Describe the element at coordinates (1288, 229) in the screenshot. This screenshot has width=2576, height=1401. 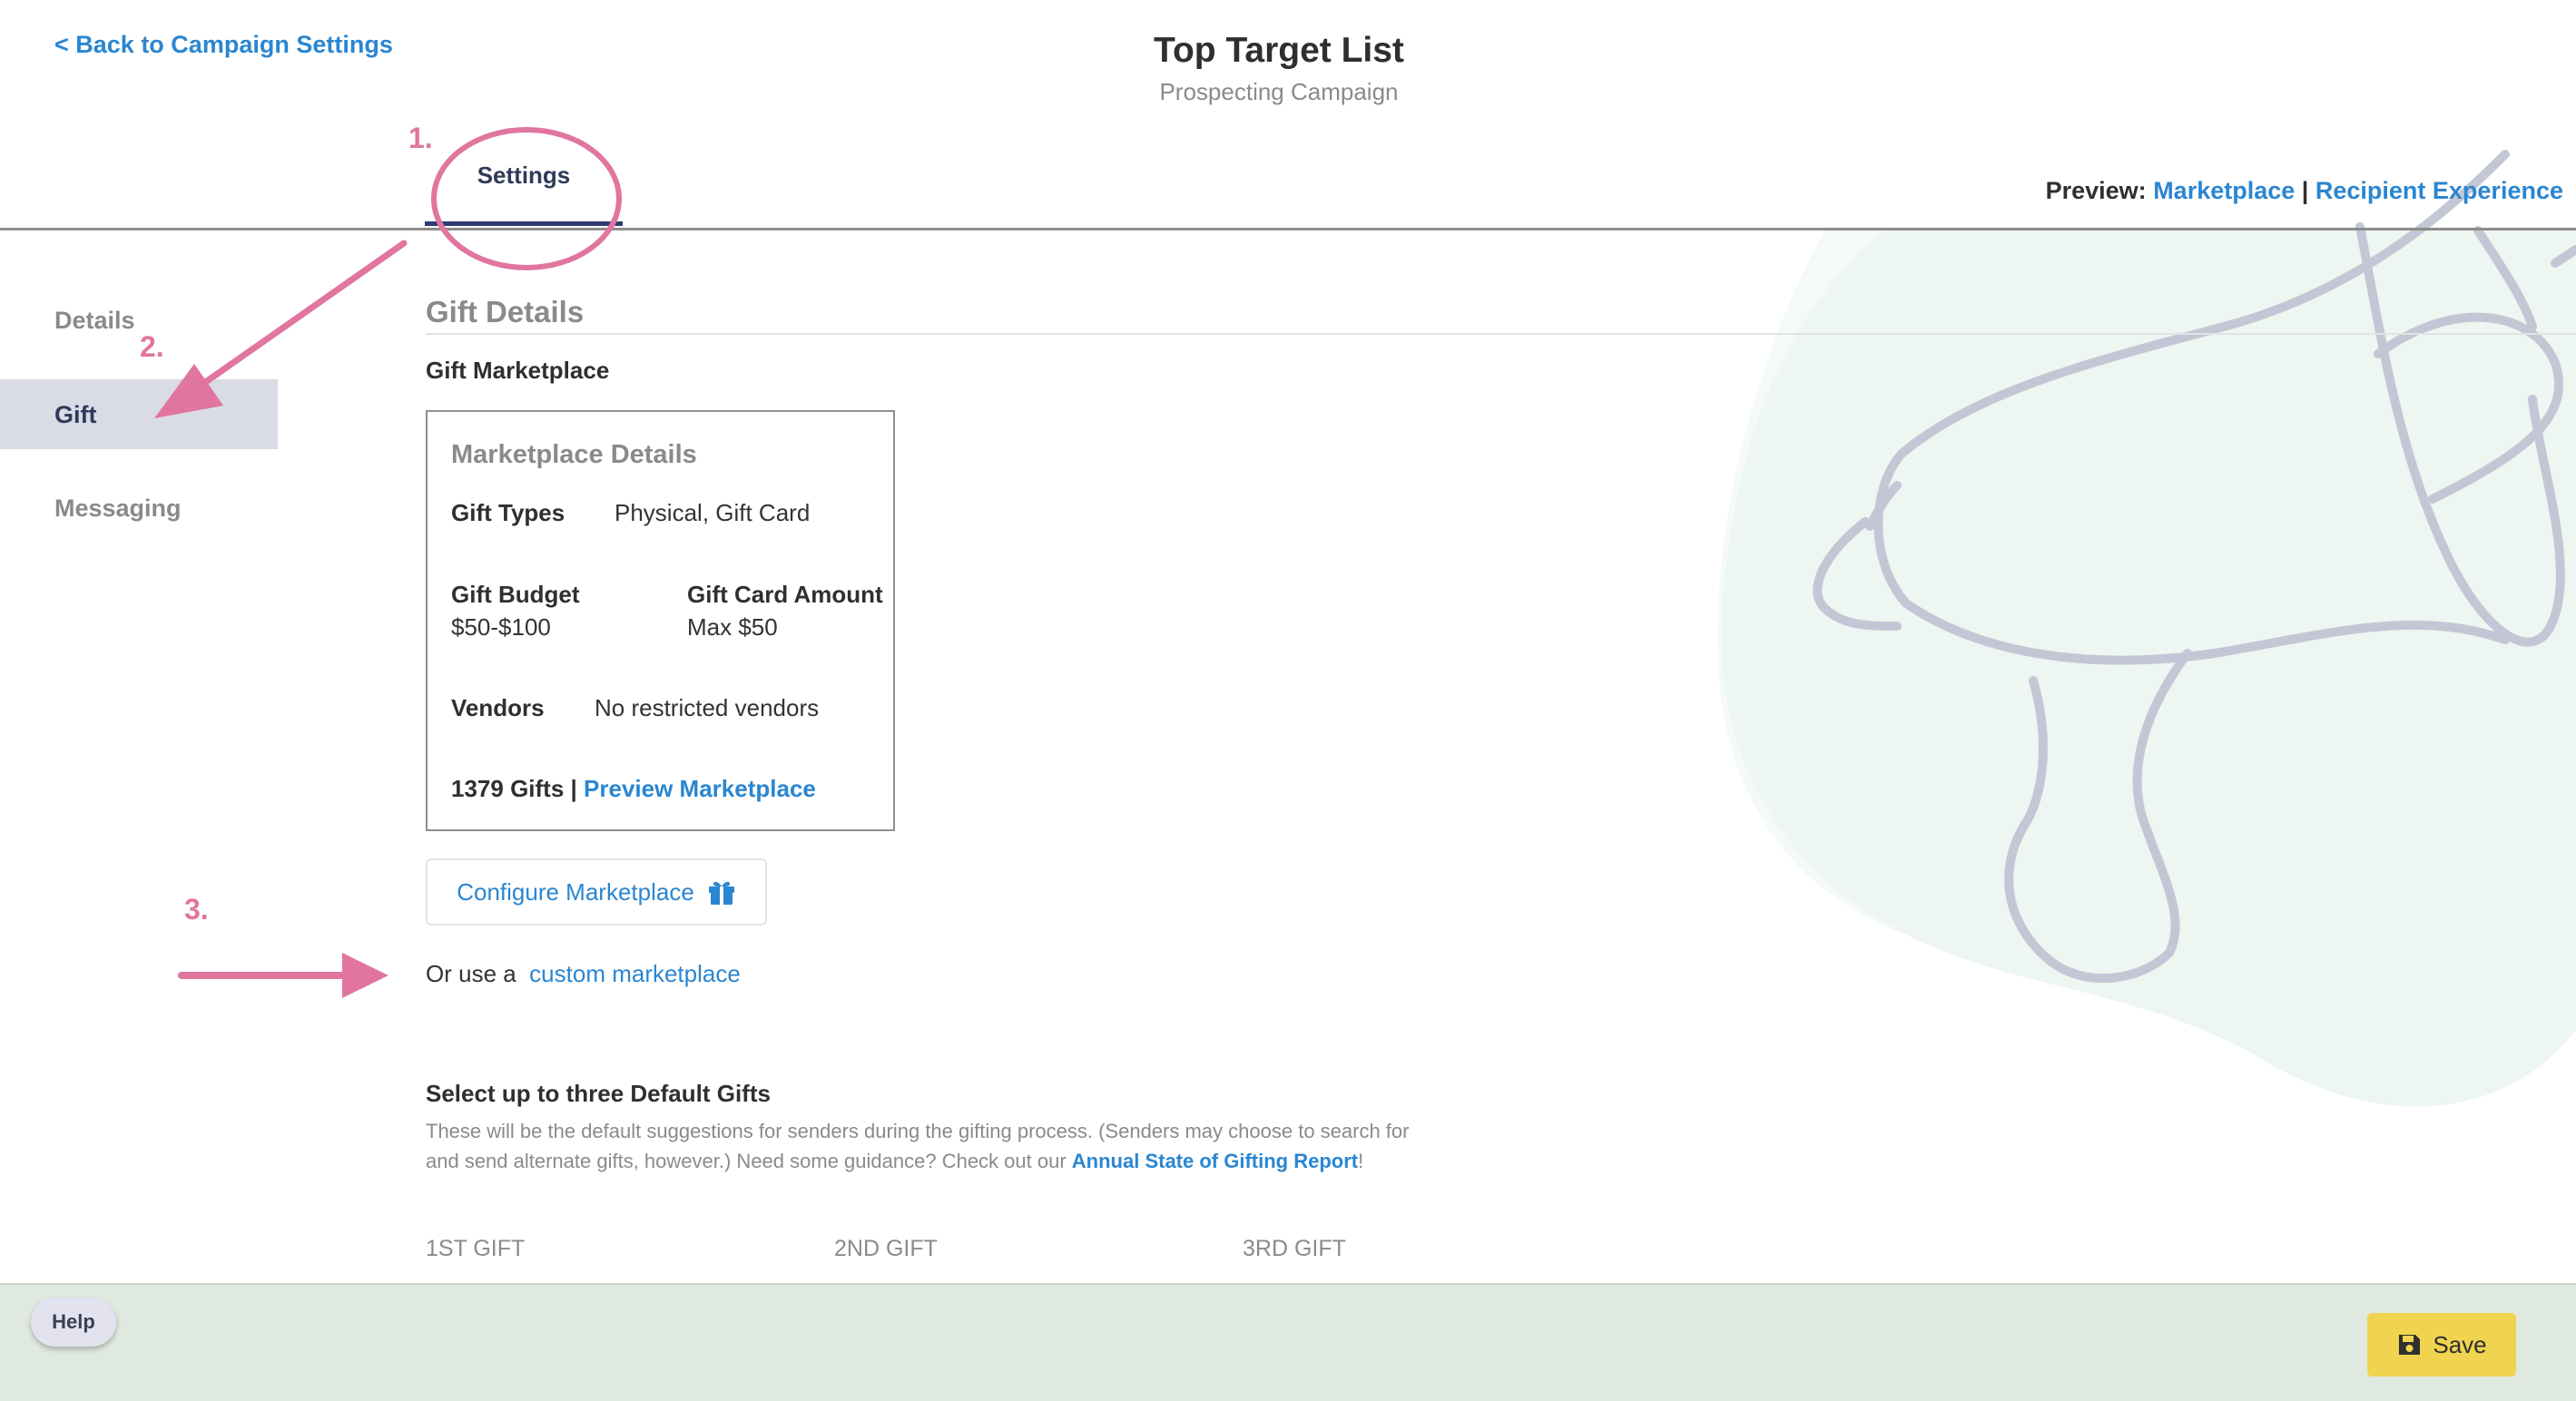
I see `tab-bar-divider` at that location.